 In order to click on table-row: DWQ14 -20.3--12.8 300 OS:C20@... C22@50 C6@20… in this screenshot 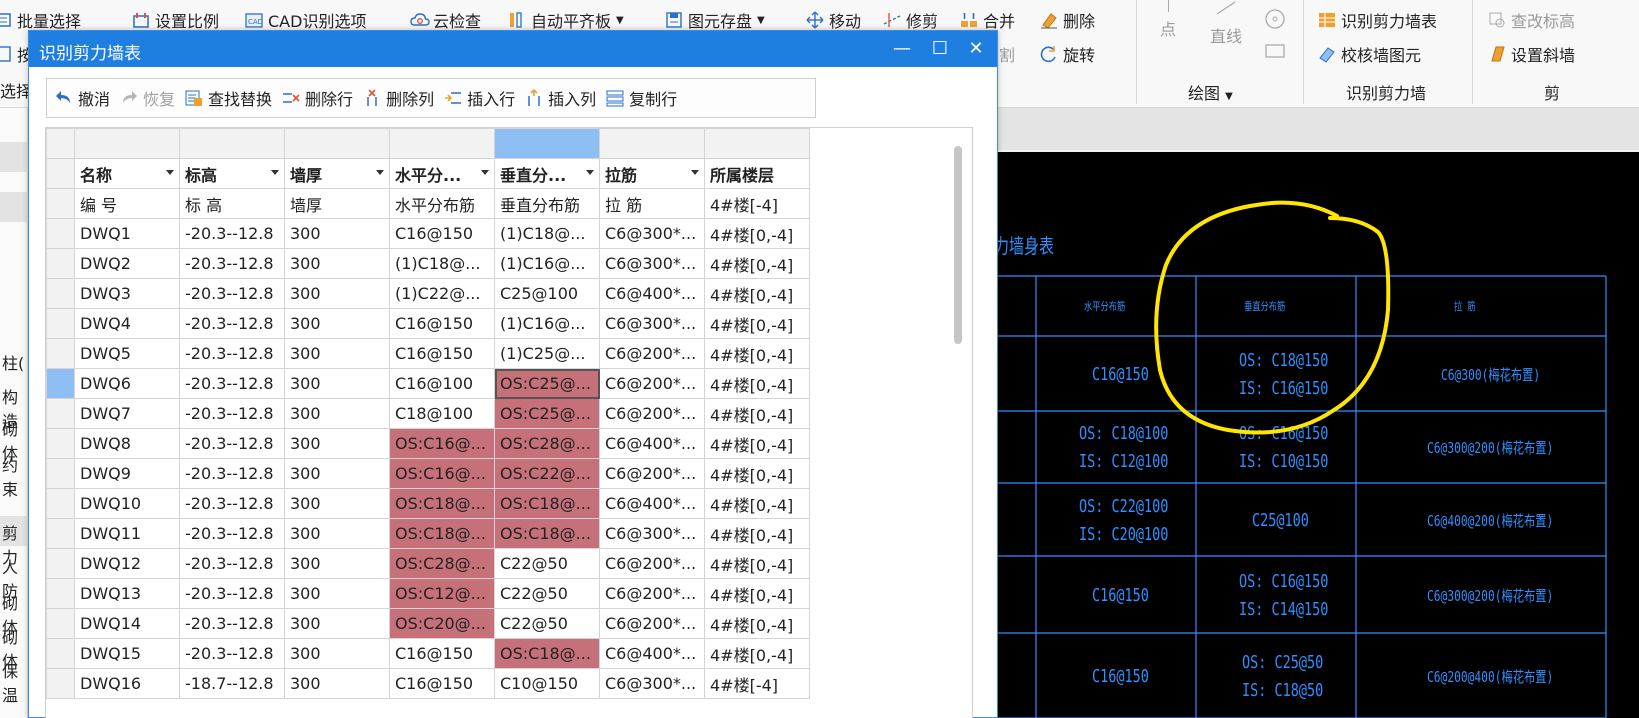, I will do `click(428, 623)`.